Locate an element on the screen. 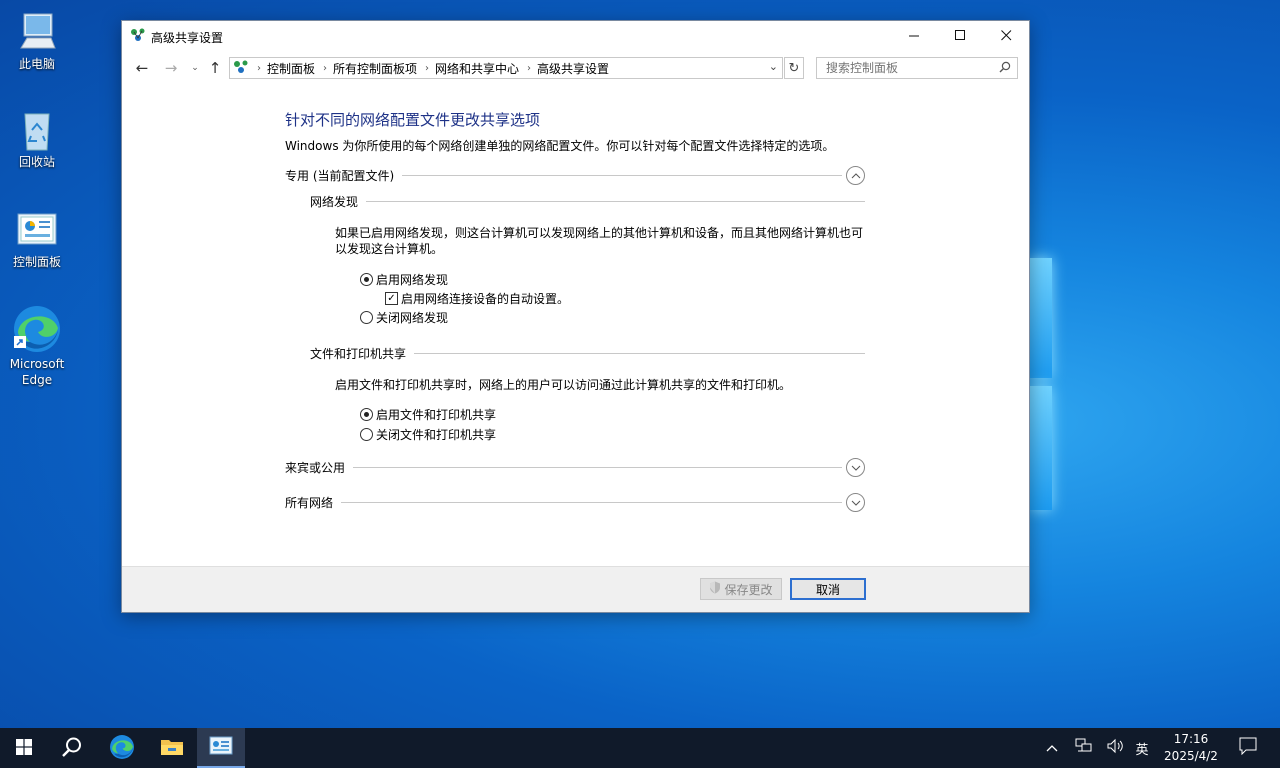  edge-icon is located at coordinates (122, 748).